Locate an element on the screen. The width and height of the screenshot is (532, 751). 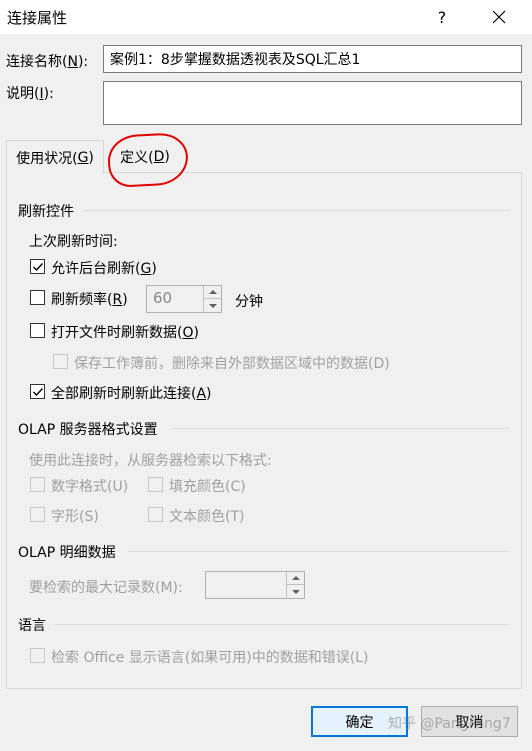
close-icon is located at coordinates (499, 17).